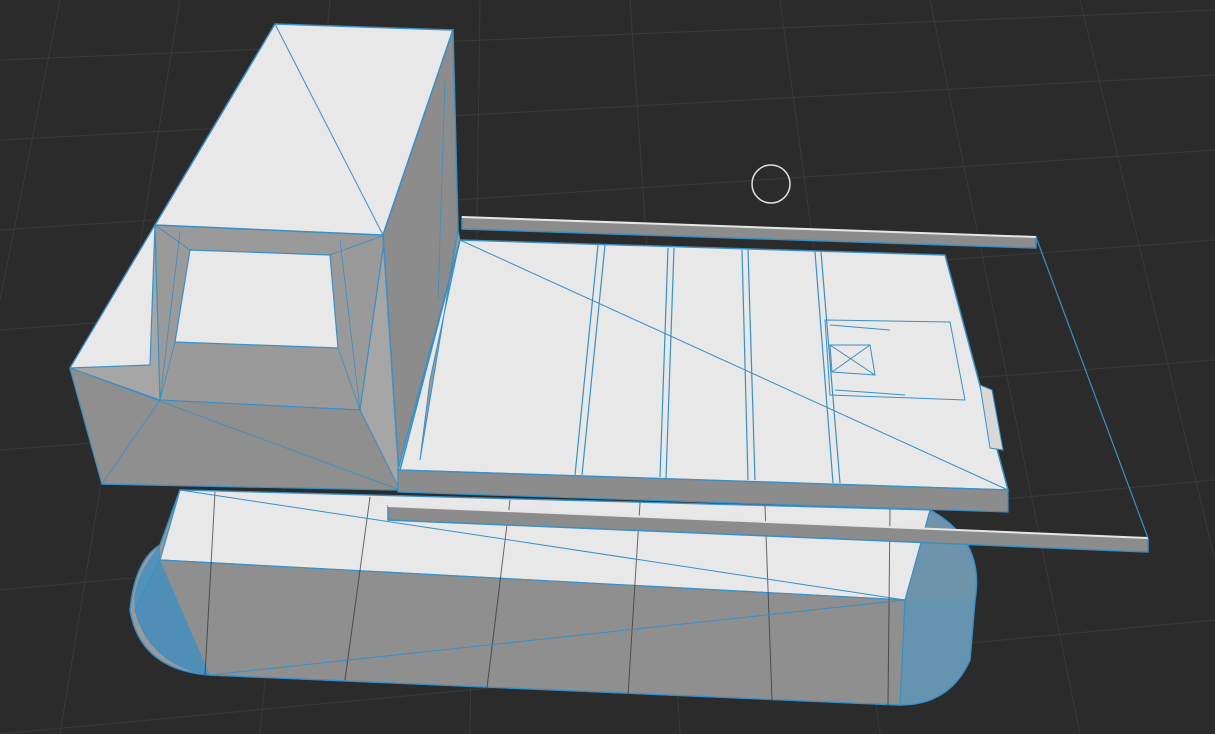  What do you see at coordinates (771, 184) in the screenshot?
I see `circle-cursor-icon` at bounding box center [771, 184].